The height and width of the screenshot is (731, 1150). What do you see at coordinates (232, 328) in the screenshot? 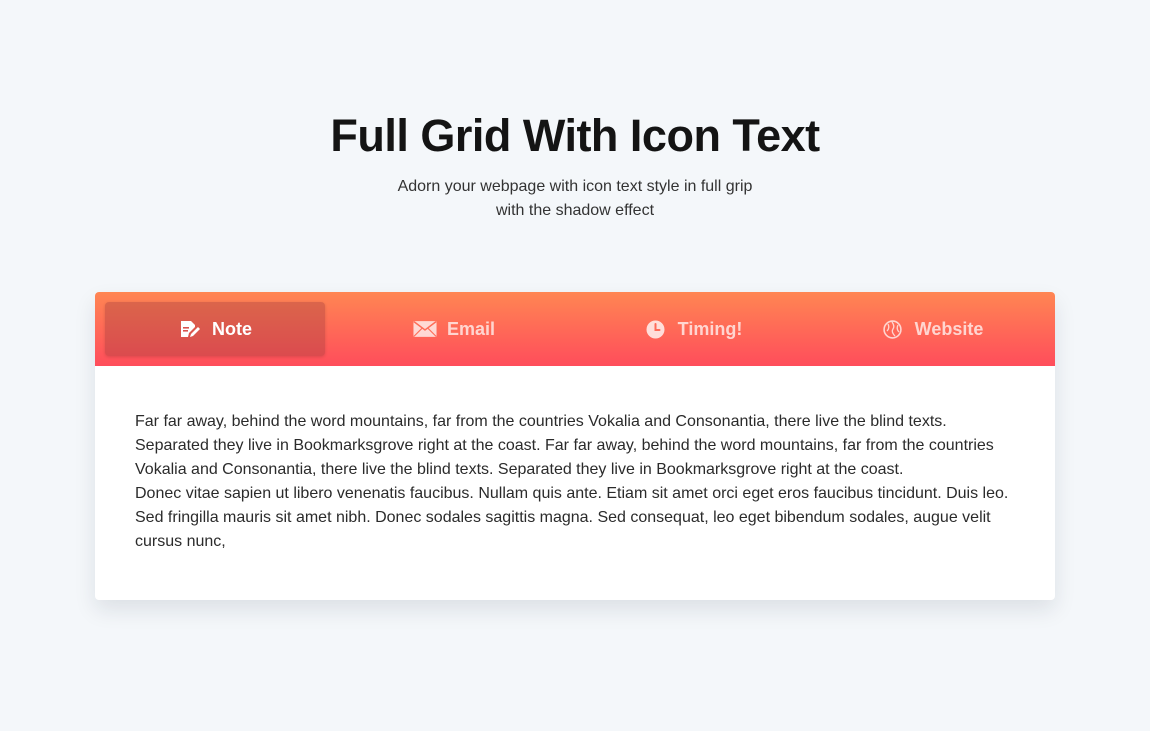
I see `tab-note-label: Note` at bounding box center [232, 328].